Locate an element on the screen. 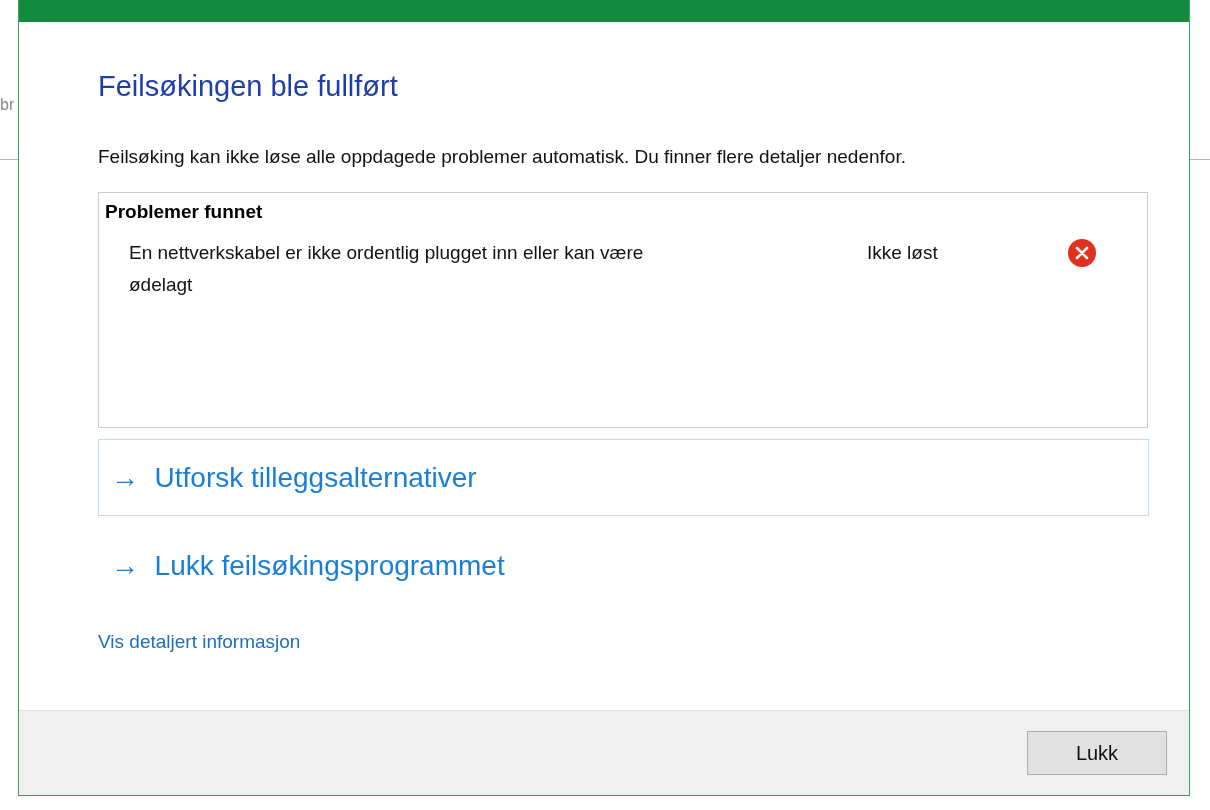 The height and width of the screenshot is (810, 1210). details-link: Vis detaljert informasjon is located at coordinates (199, 642).